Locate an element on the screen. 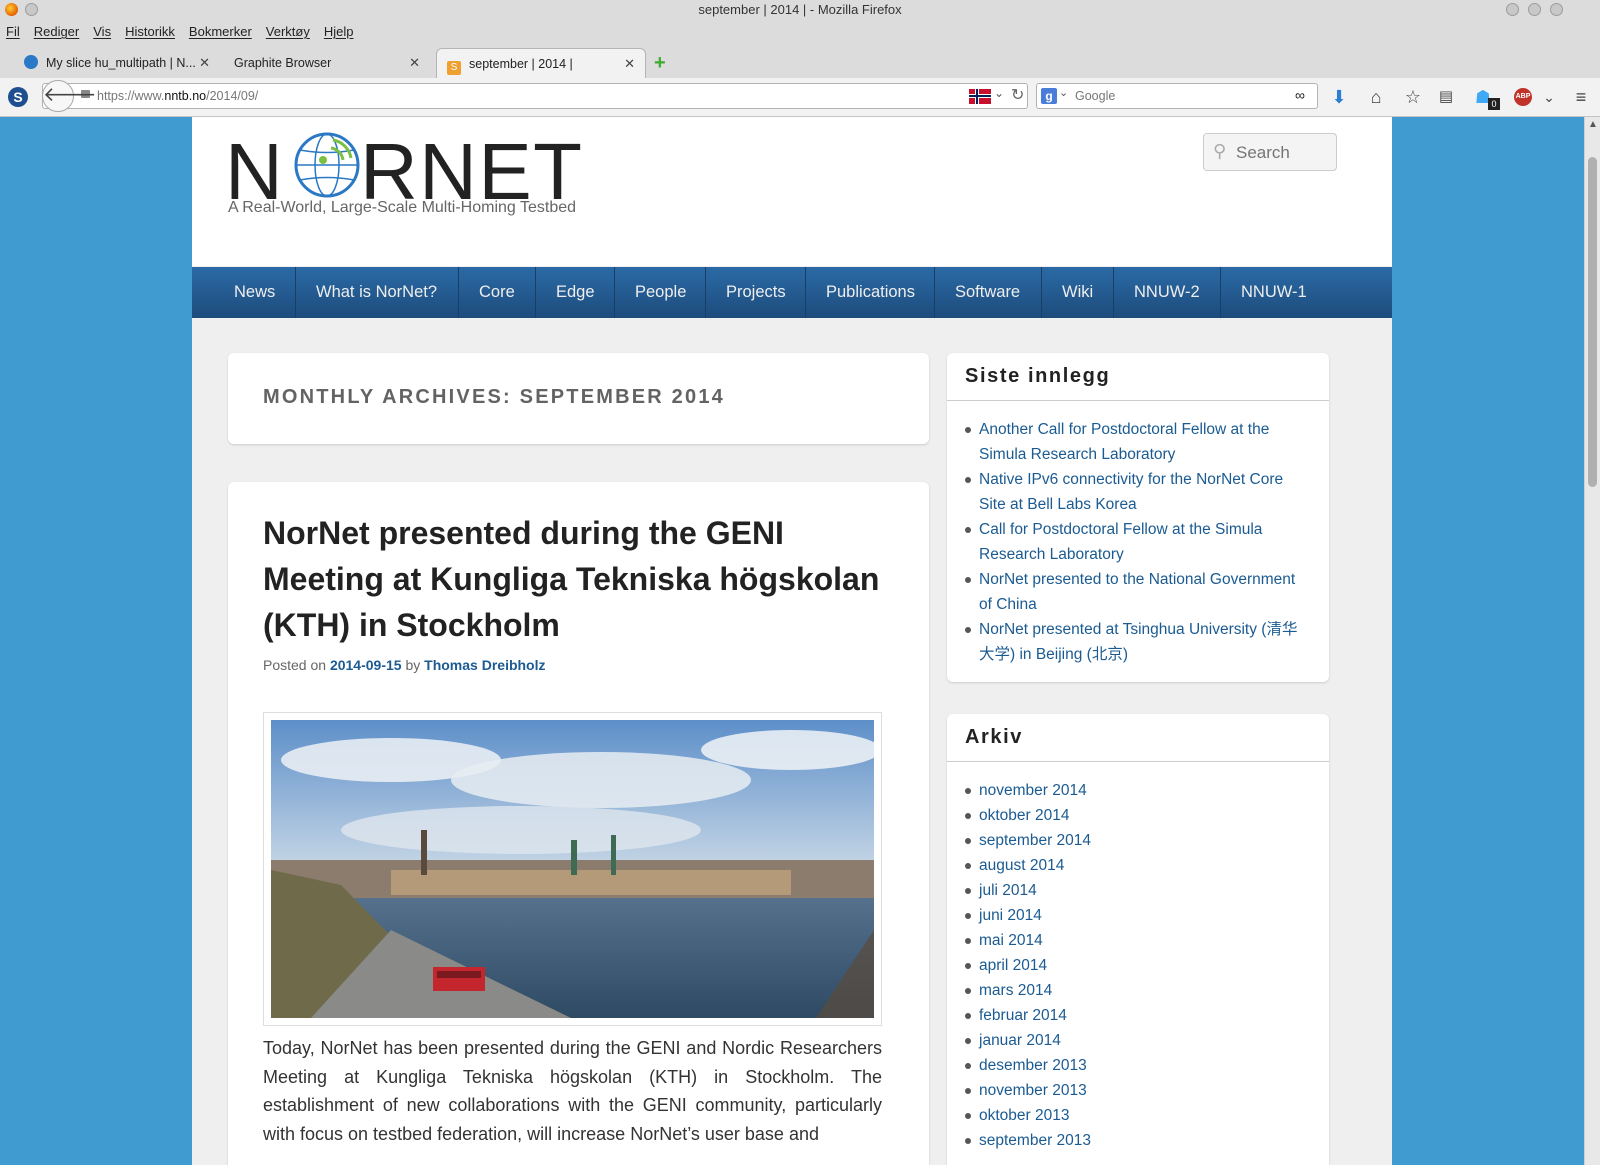  stockholm-photo is located at coordinates (572, 869).